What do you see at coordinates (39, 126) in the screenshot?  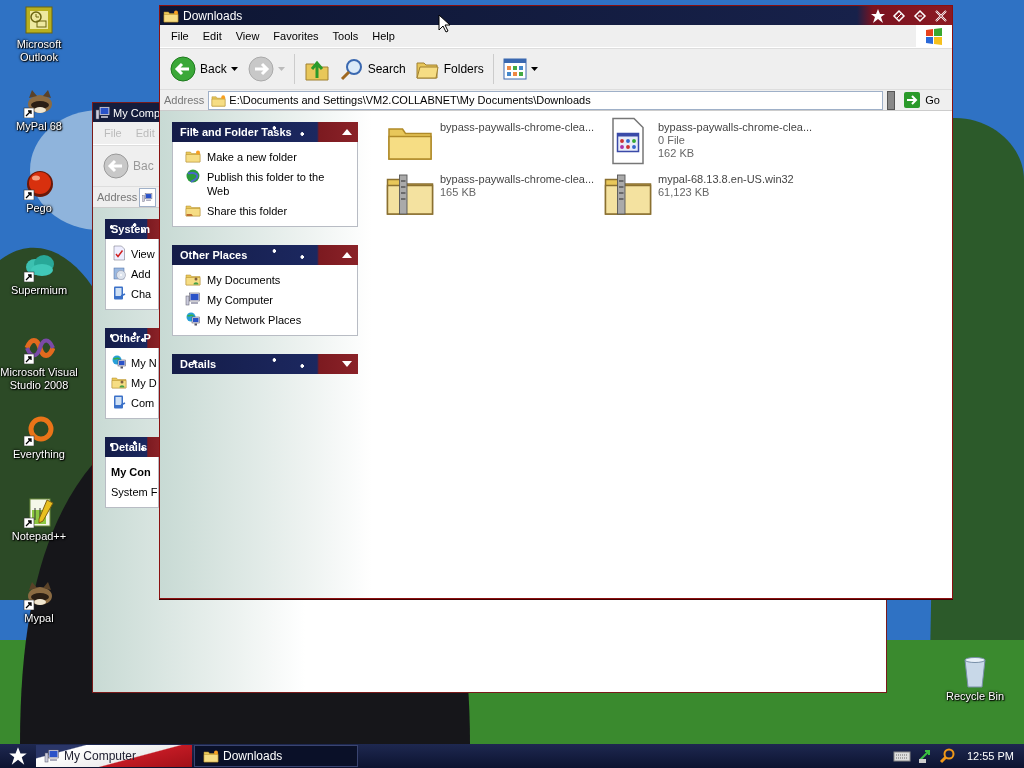 I see `icon-label: MyPal 68` at bounding box center [39, 126].